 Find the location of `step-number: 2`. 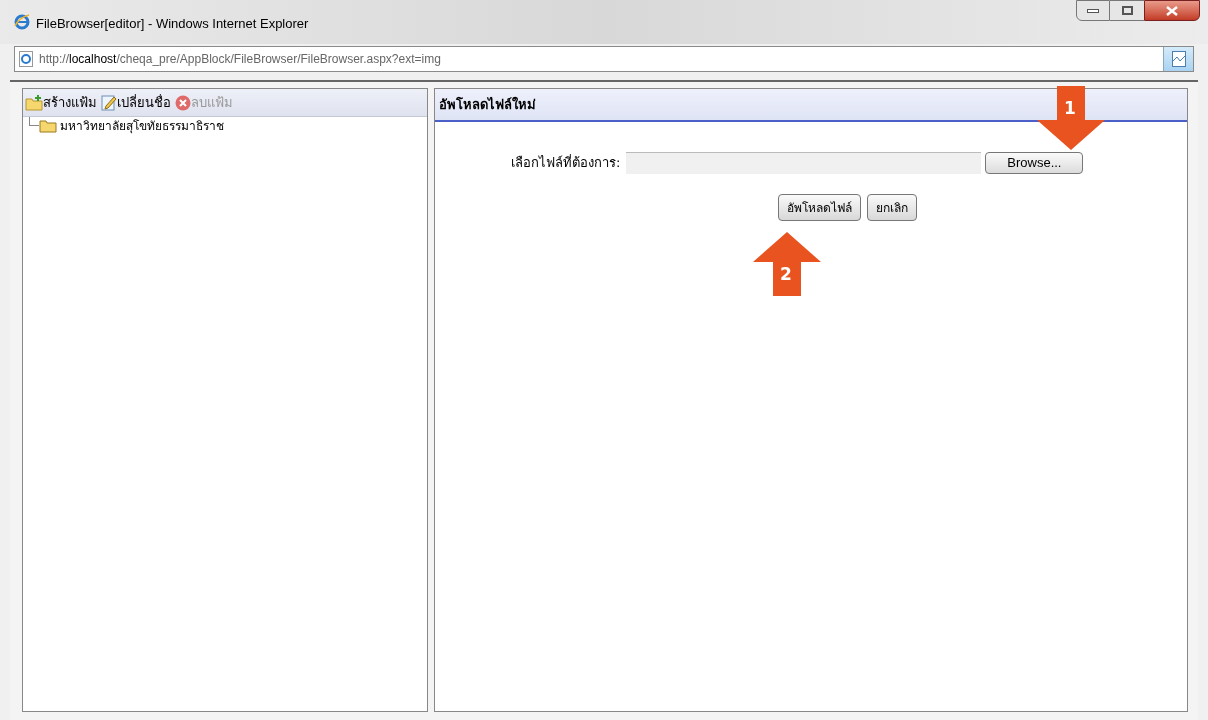

step-number: 2 is located at coordinates (786, 274).